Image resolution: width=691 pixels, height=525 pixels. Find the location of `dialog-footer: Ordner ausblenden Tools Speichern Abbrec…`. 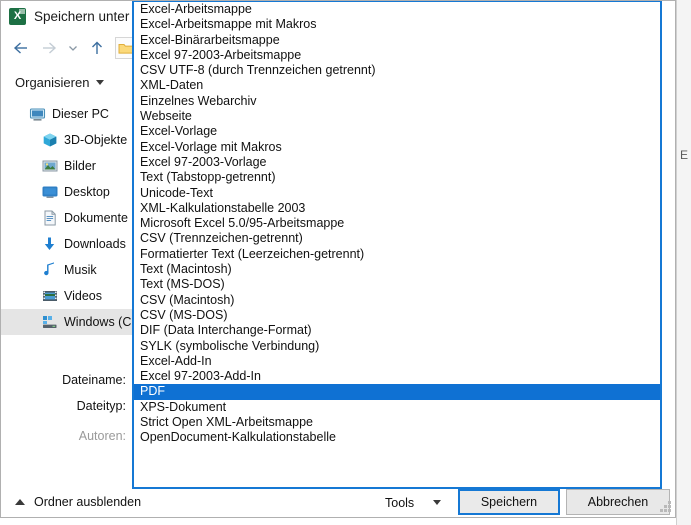

dialog-footer: Ordner ausblenden Tools Speichern Abbrec… is located at coordinates (338, 501).